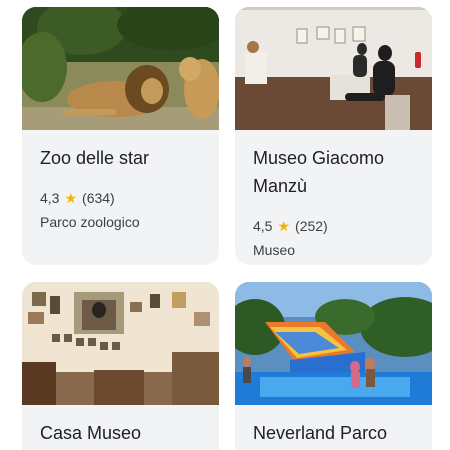 The width and height of the screenshot is (450, 450). I want to click on place-title: Zoo delle star, so click(95, 158).